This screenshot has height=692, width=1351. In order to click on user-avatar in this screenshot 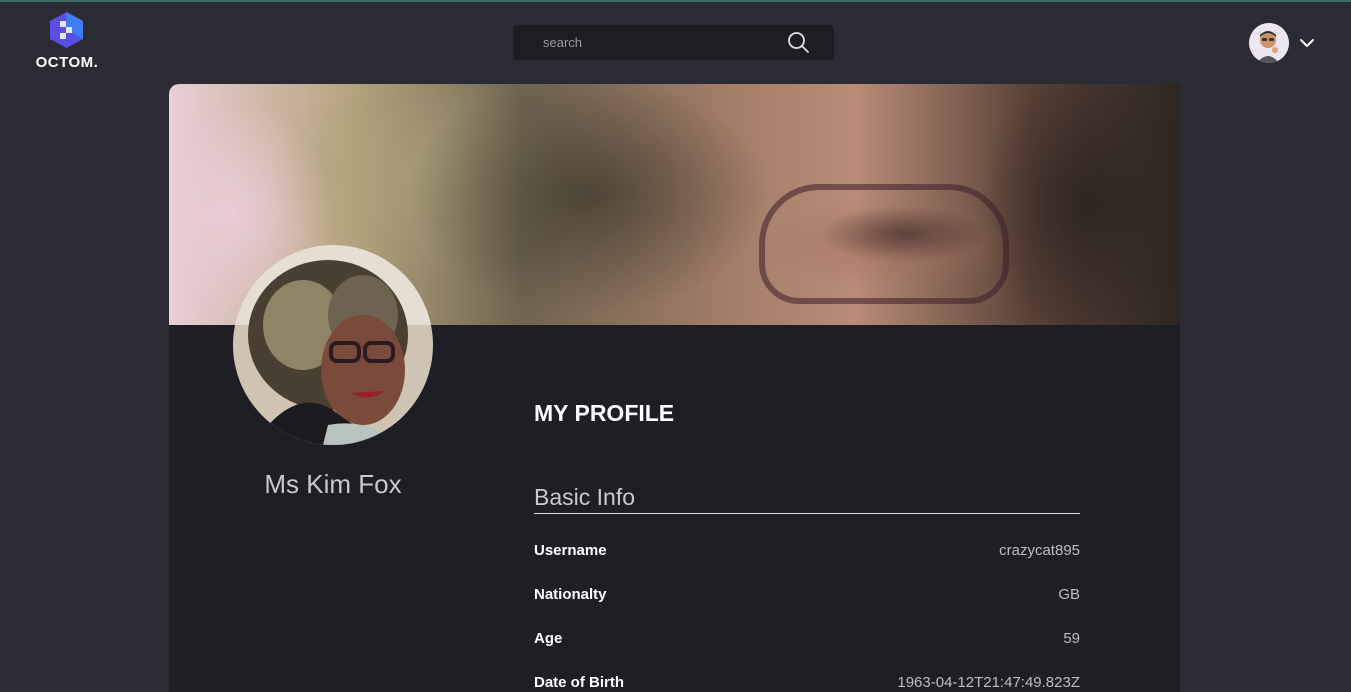, I will do `click(1269, 43)`.